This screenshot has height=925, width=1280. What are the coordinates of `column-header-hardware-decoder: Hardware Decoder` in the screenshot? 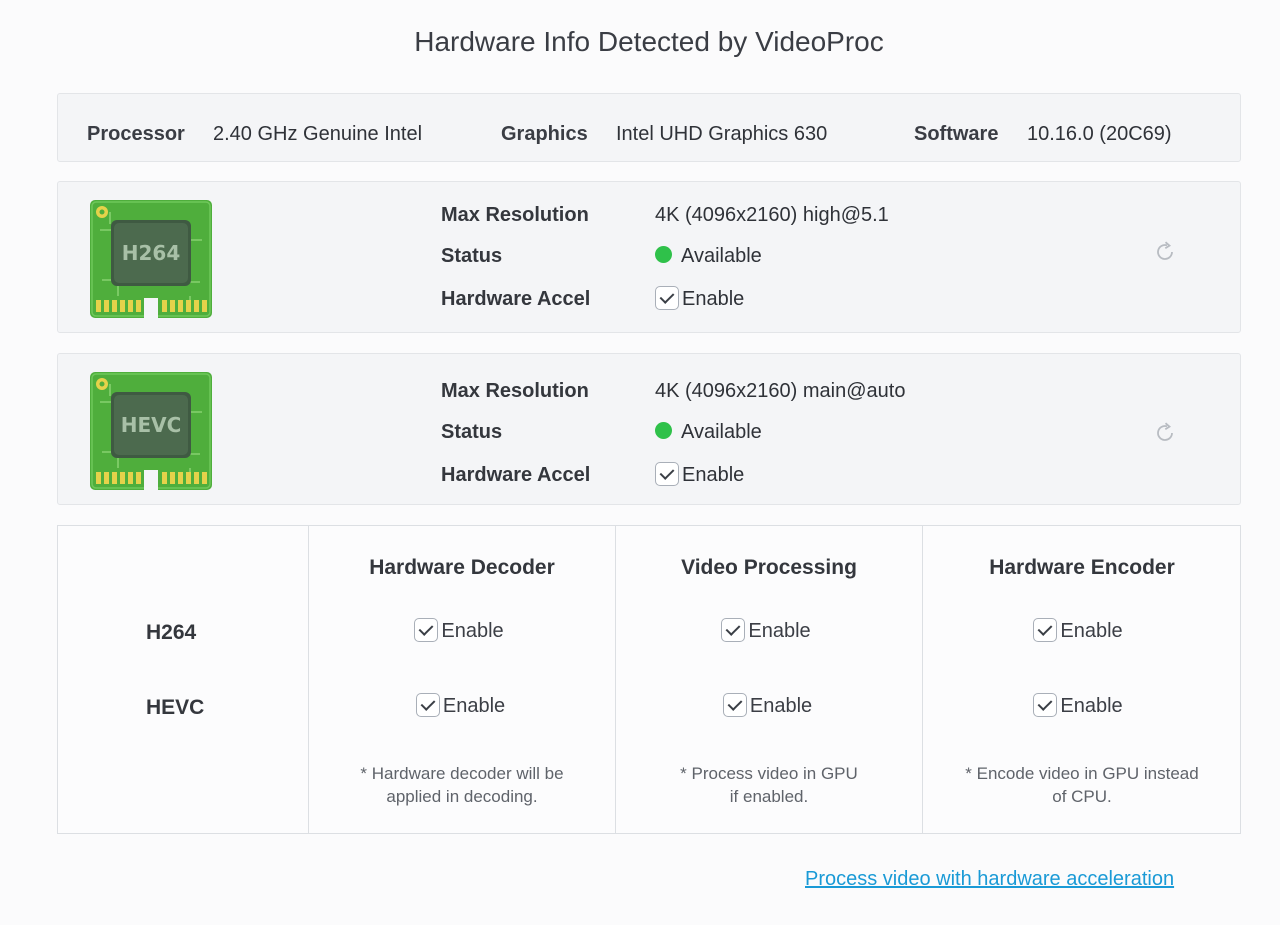 It's located at (462, 567).